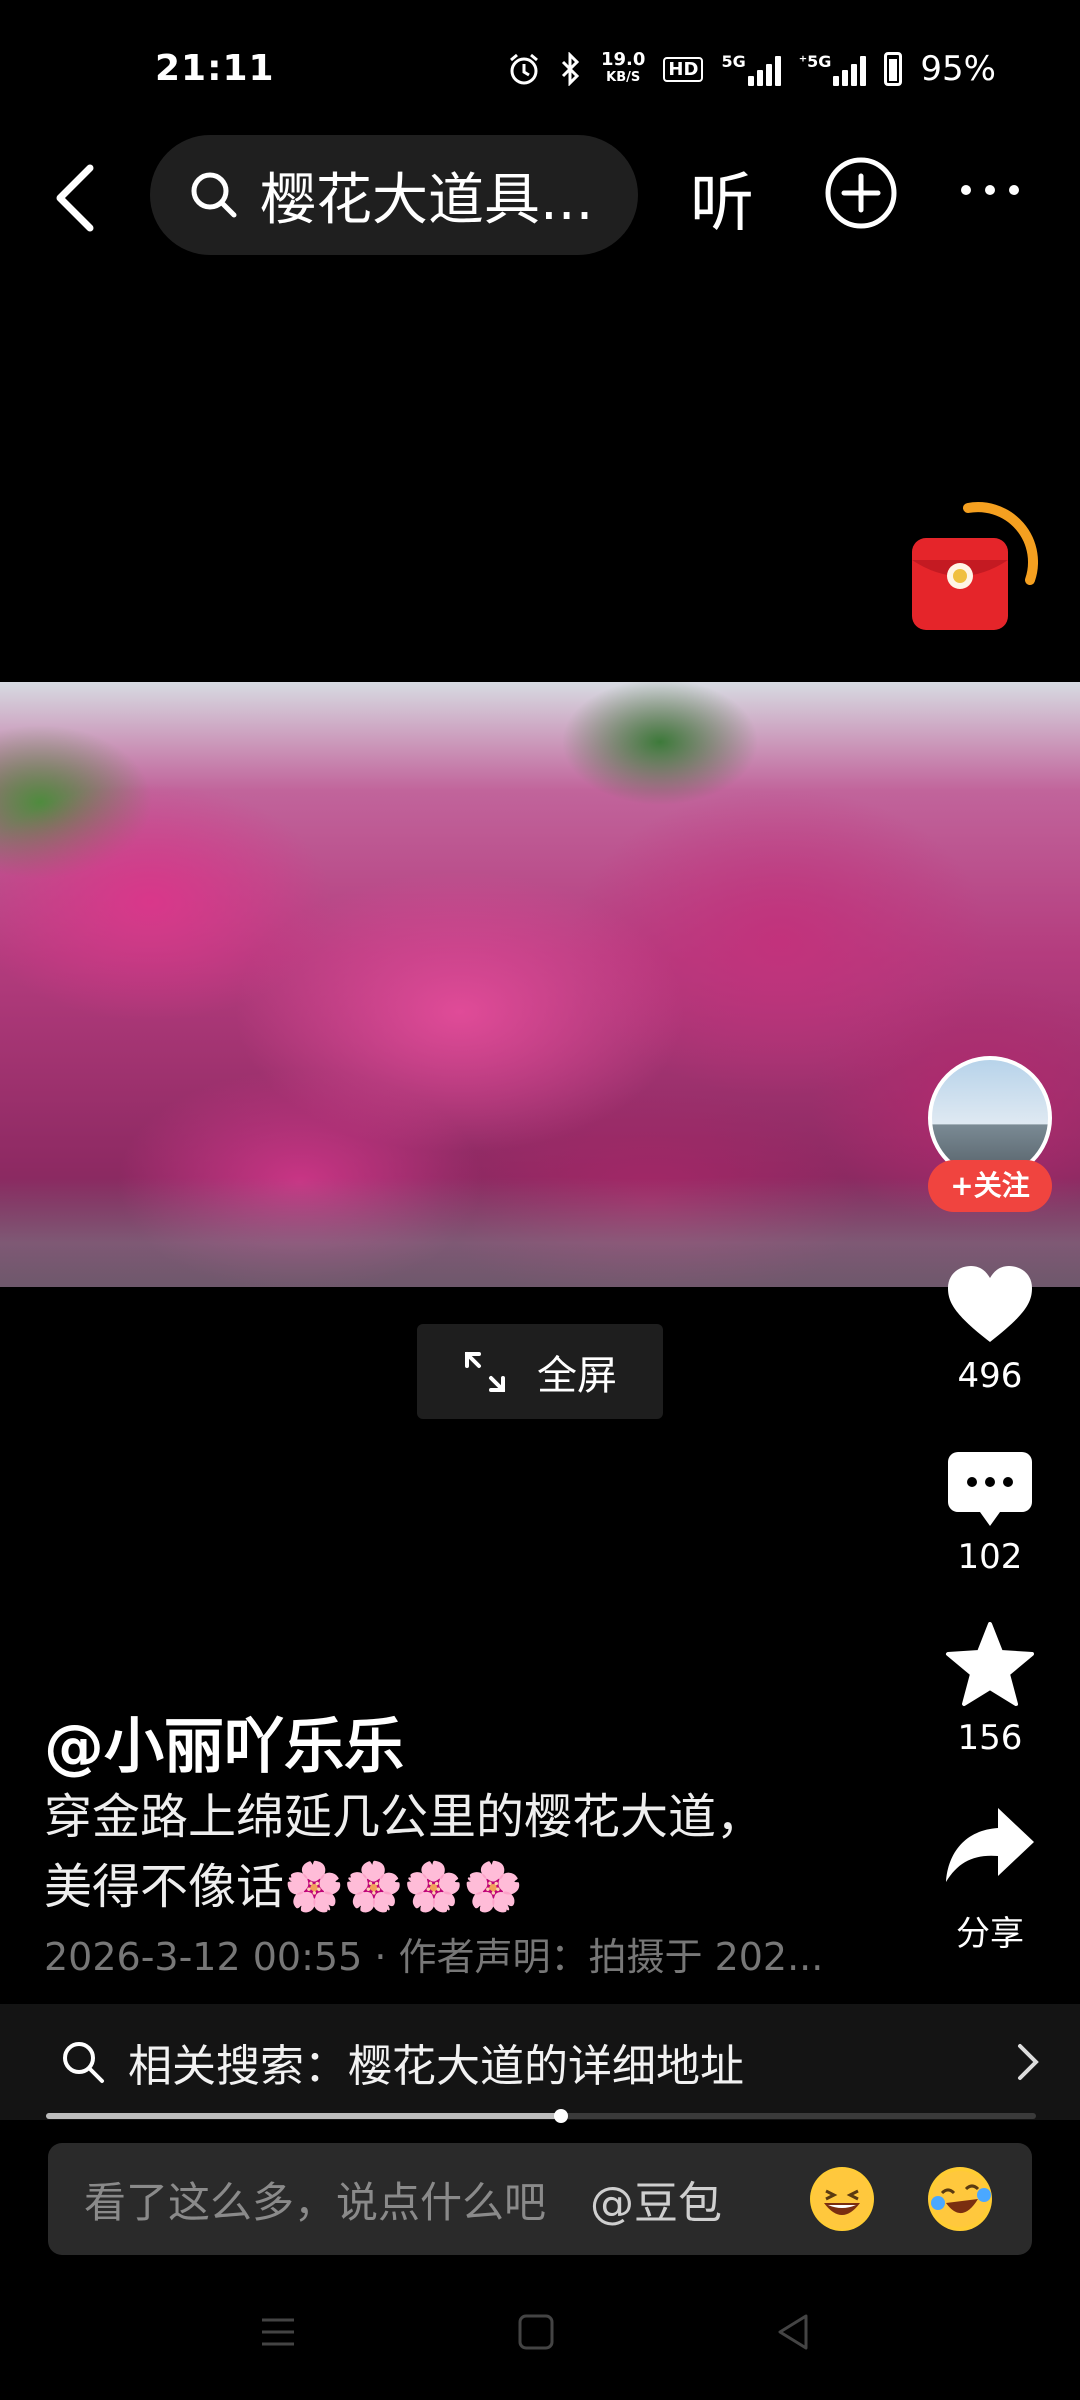  I want to click on comment-icon, so click(990, 1491).